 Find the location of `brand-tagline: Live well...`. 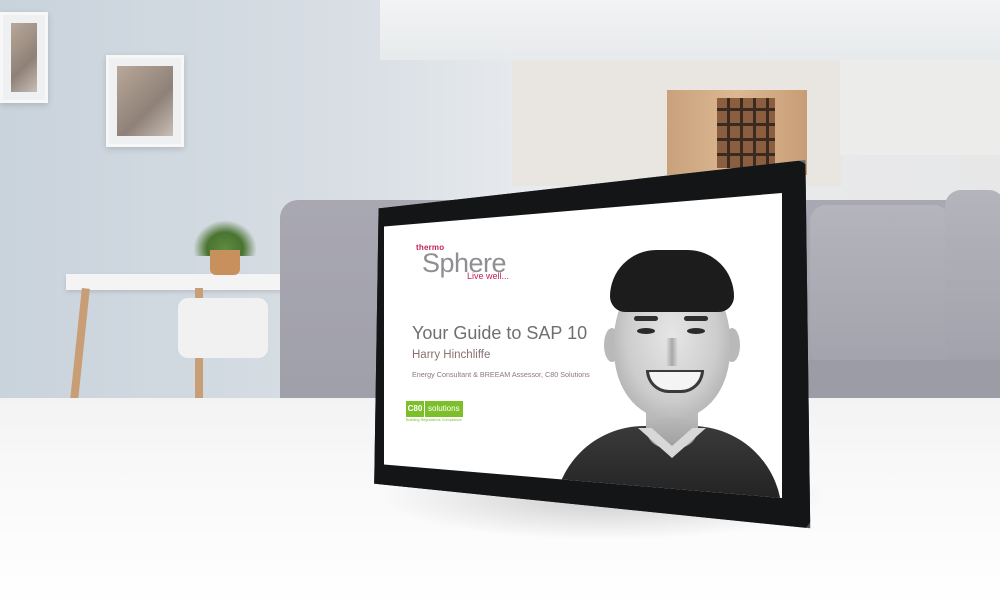

brand-tagline: Live well... is located at coordinates (488, 276).